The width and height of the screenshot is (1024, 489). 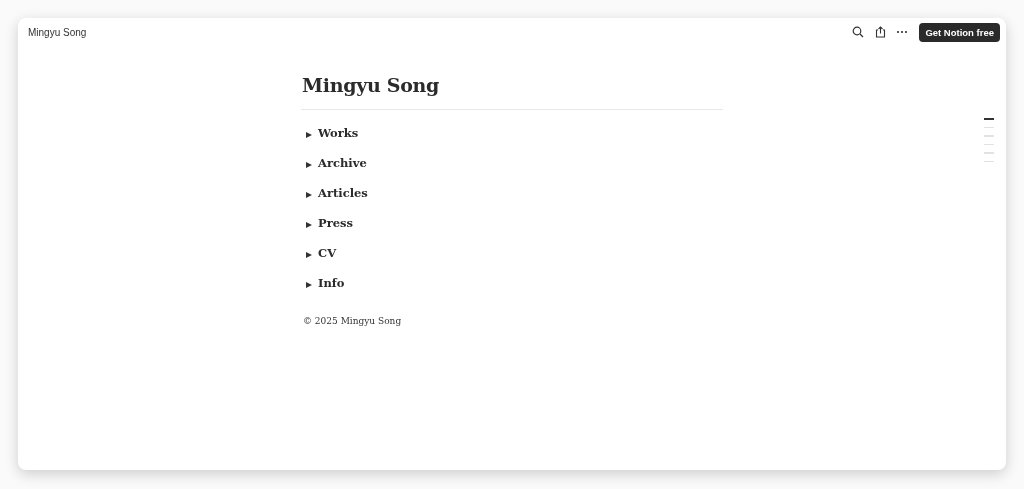 What do you see at coordinates (338, 133) in the screenshot?
I see `section-heading: Works` at bounding box center [338, 133].